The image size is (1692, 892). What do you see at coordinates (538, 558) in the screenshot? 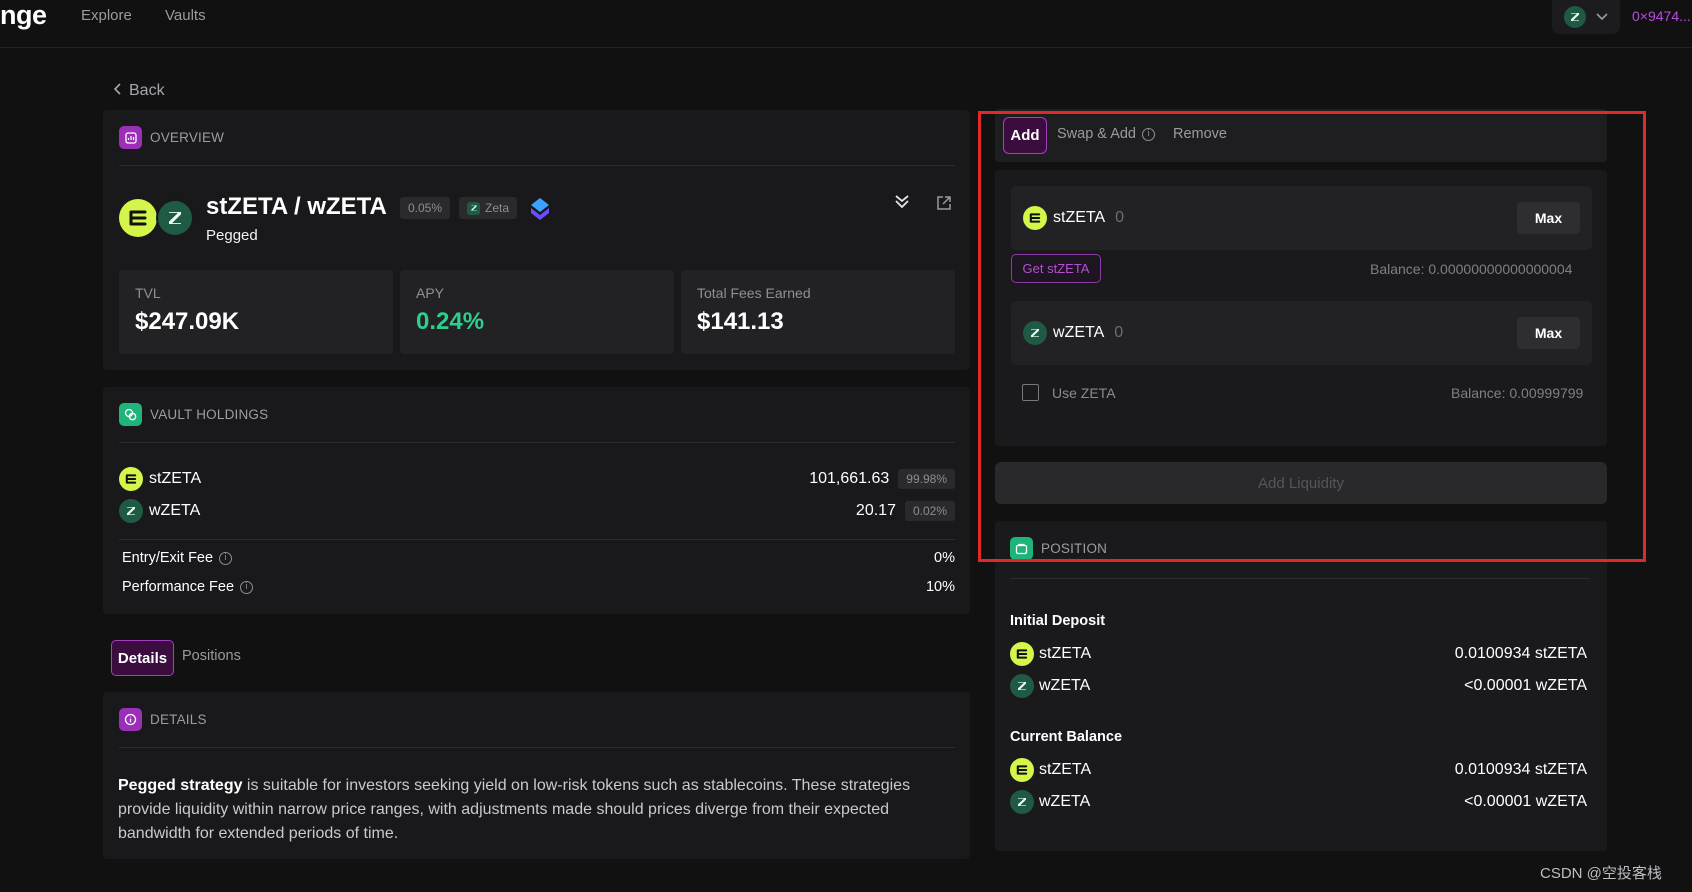
I see `fee-row-entry-exit: Entry/Exit Fee i 0%` at bounding box center [538, 558].